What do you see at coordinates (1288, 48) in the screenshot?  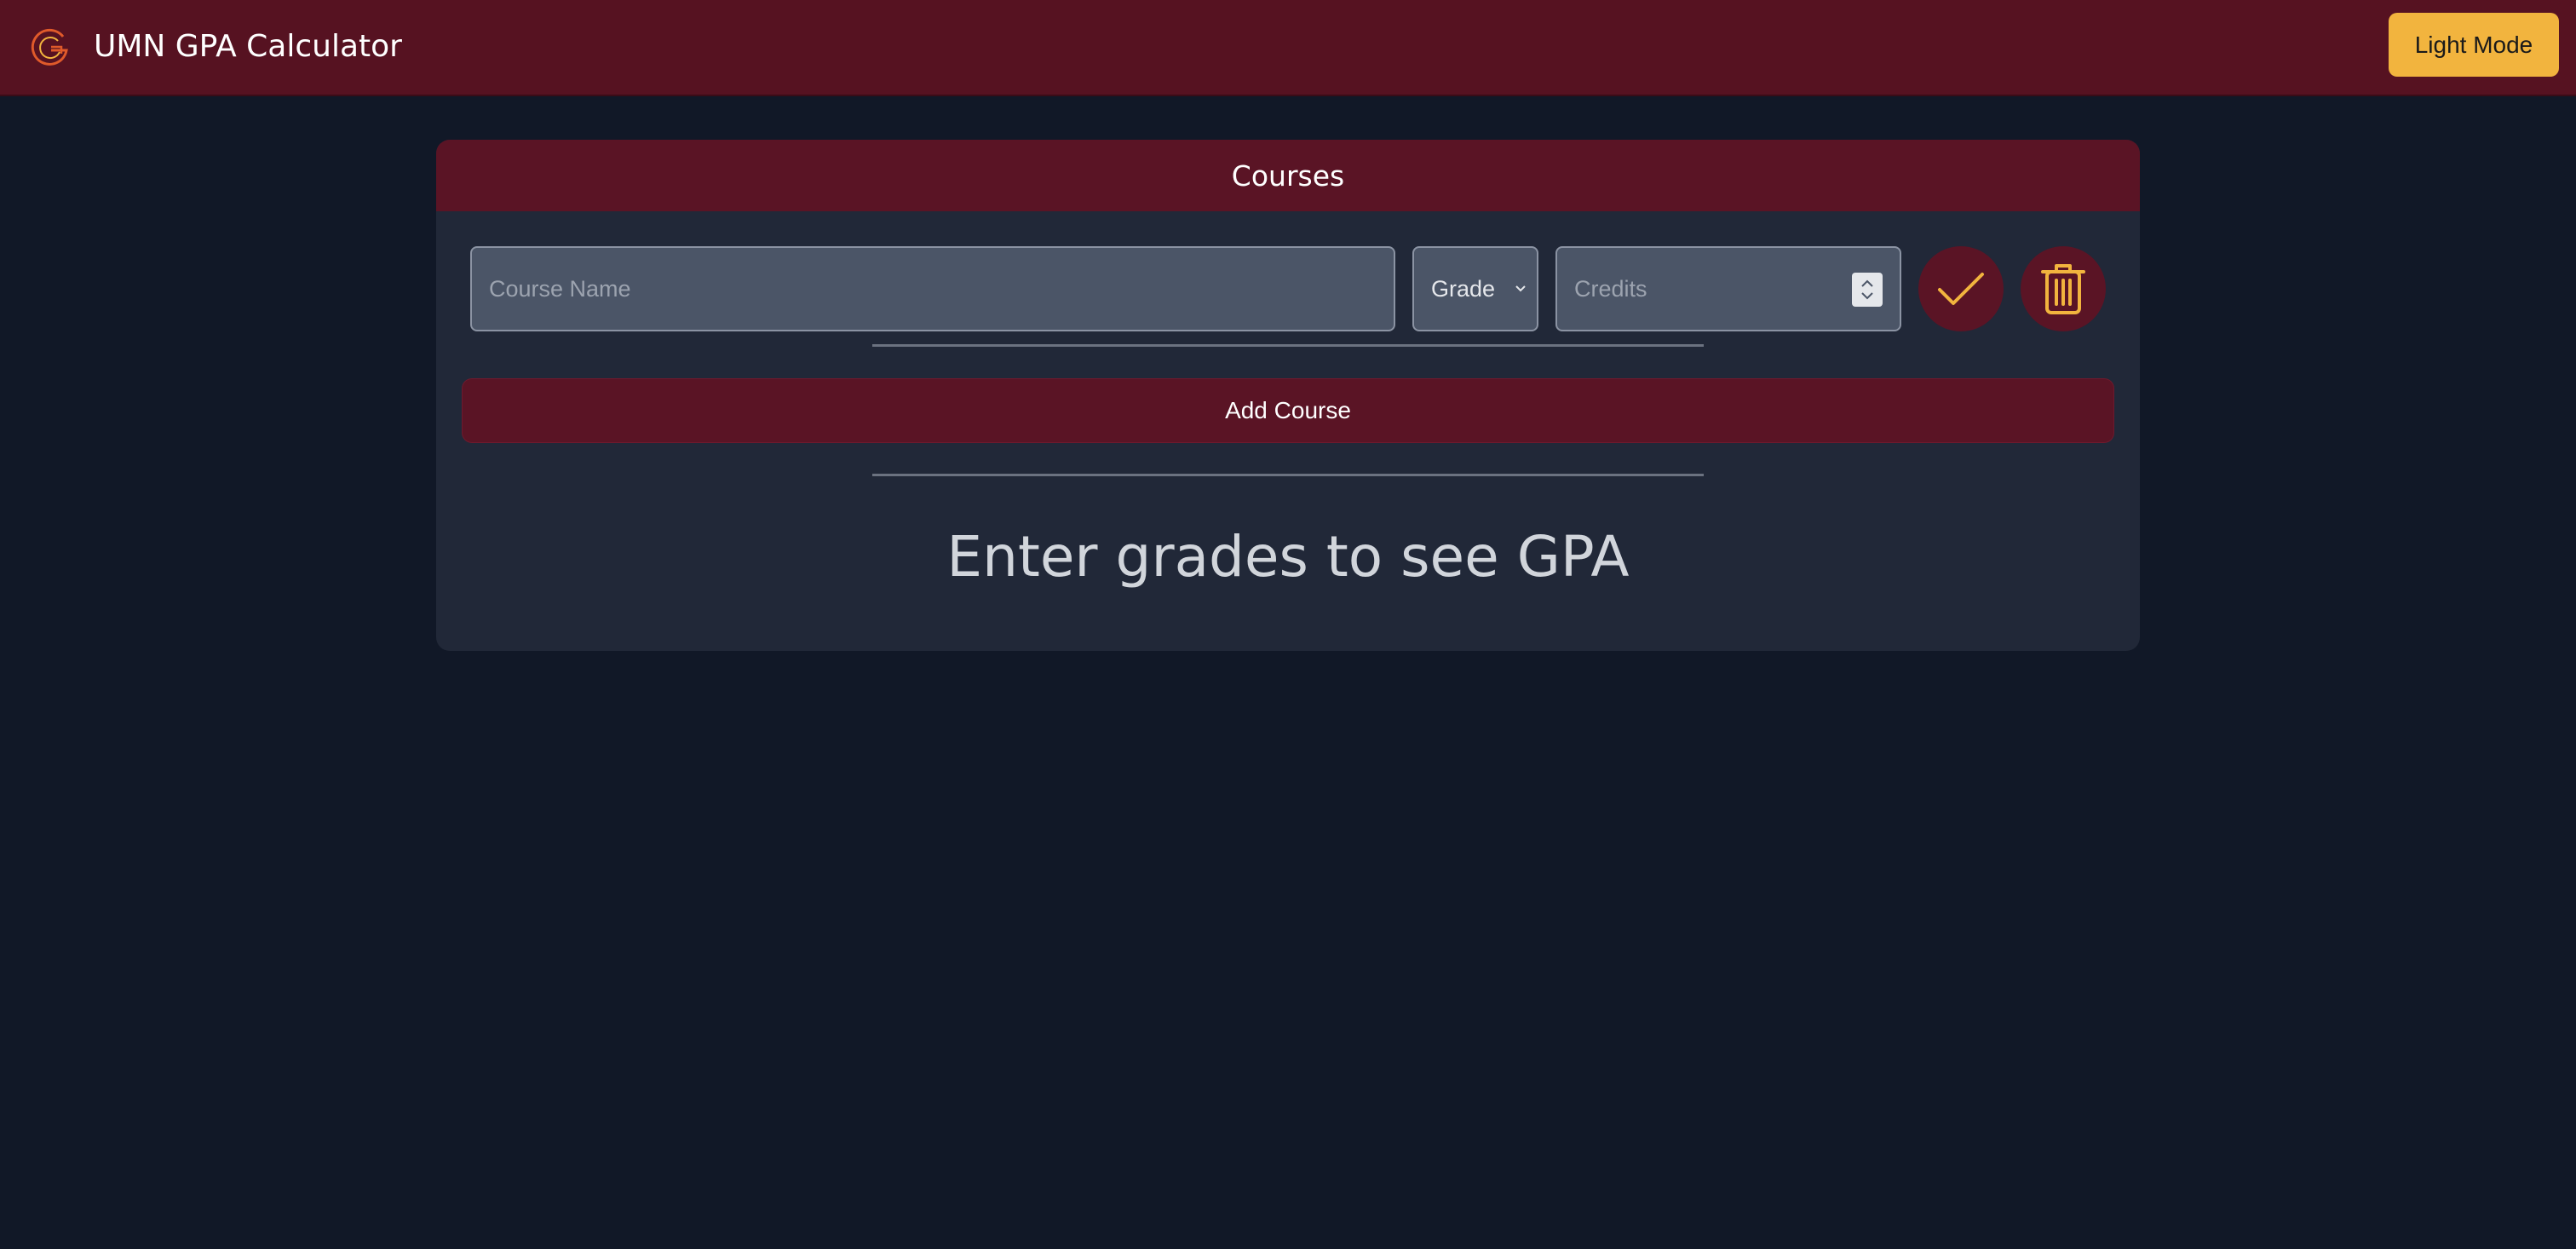 I see `top-navbar: UMN GPA Calculator Light Mode` at bounding box center [1288, 48].